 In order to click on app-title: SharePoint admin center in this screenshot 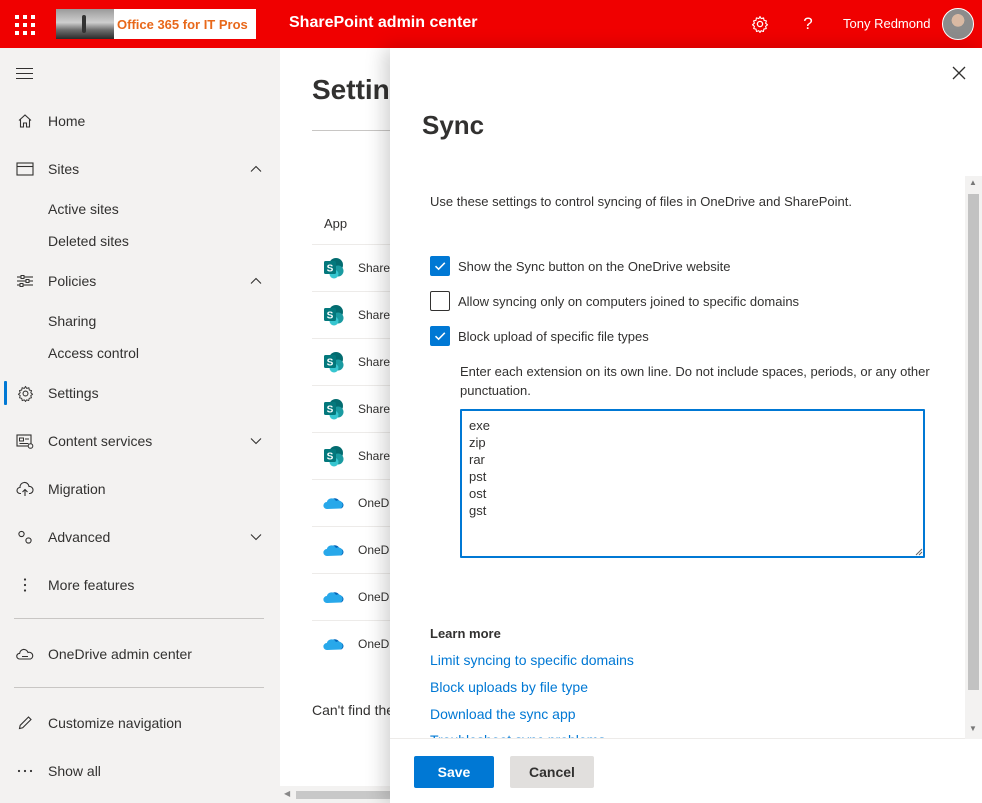, I will do `click(383, 23)`.